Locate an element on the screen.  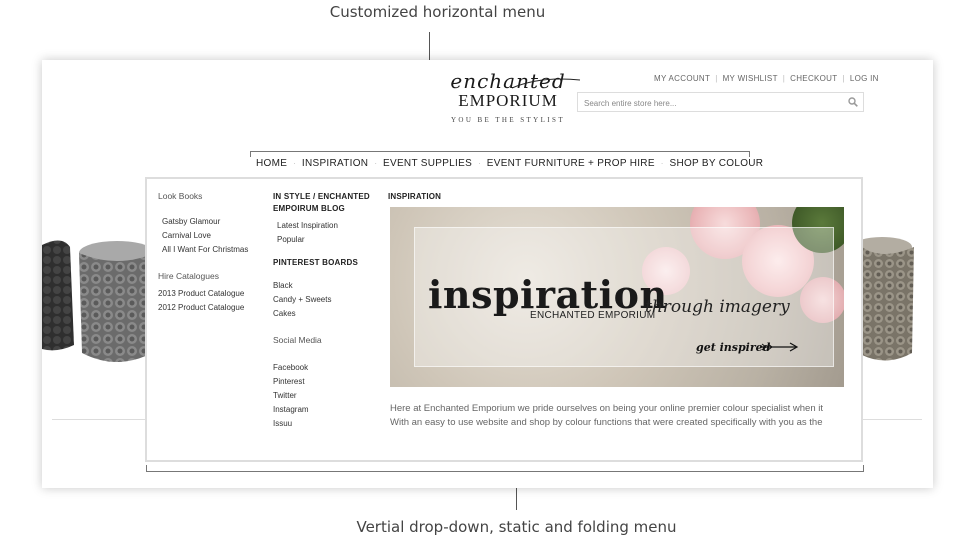
look-book-item: Gatsby Glamour is located at coordinates (210, 222).